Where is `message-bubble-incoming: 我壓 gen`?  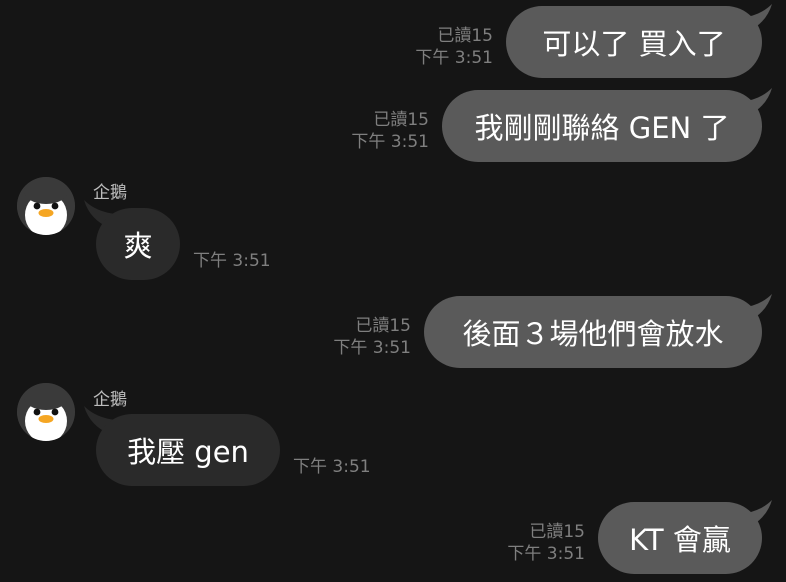 message-bubble-incoming: 我壓 gen is located at coordinates (188, 450).